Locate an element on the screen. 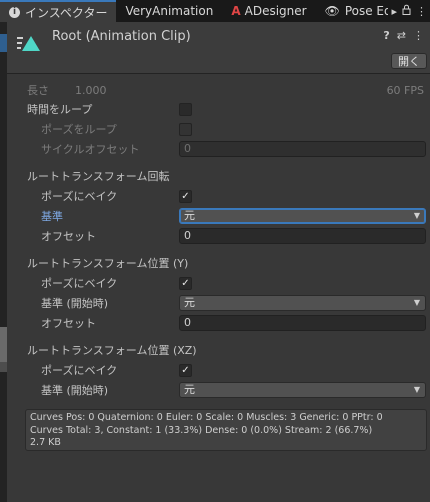 The width and height of the screenshot is (430, 502). fps-value: 60 FPS is located at coordinates (405, 90).